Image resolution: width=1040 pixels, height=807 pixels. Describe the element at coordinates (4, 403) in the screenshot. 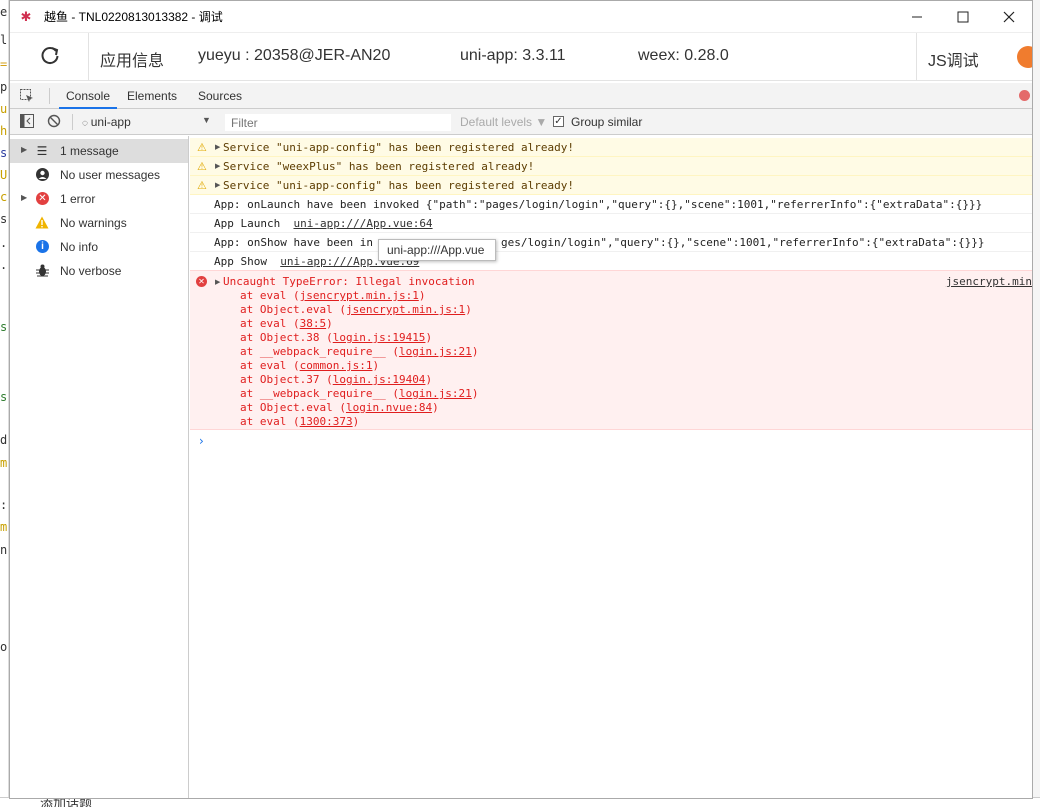

I see `background-editor-strip: e l = p u h s Uc s.. s s d m: m n o` at that location.